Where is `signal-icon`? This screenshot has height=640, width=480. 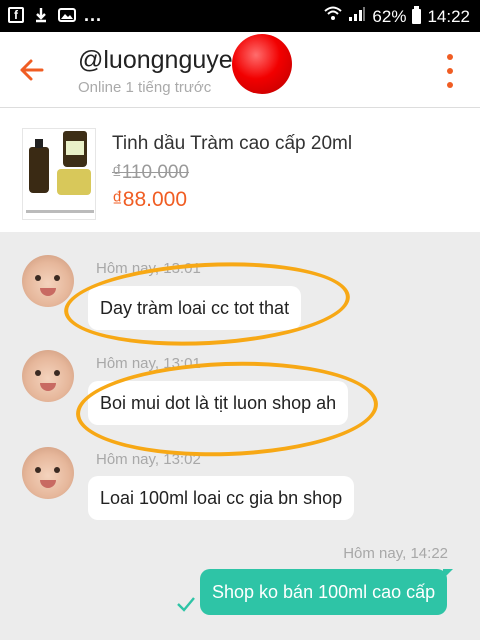
signal-icon is located at coordinates (357, 16).